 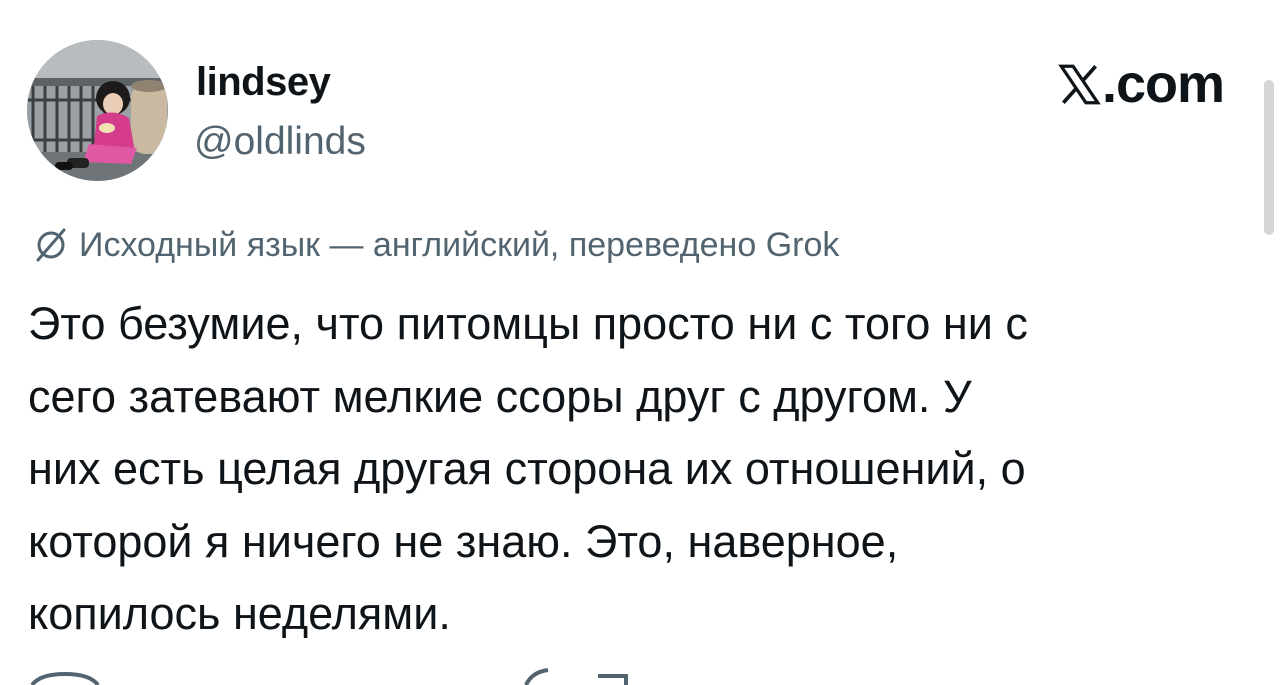 I want to click on avatar, so click(x=97, y=110).